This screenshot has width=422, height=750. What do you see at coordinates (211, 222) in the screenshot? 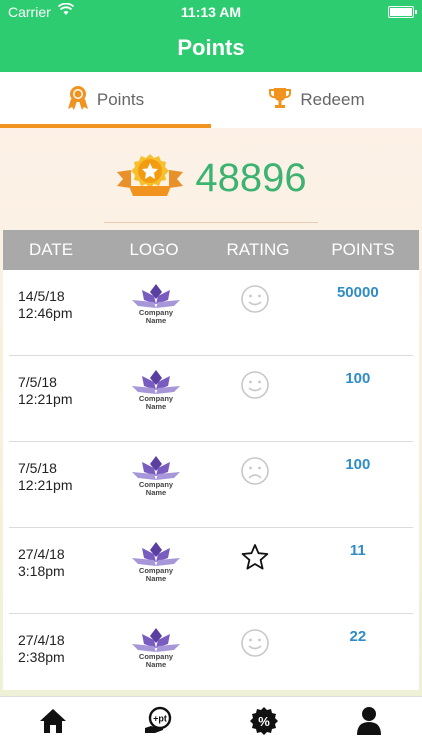
I see `divider` at bounding box center [211, 222].